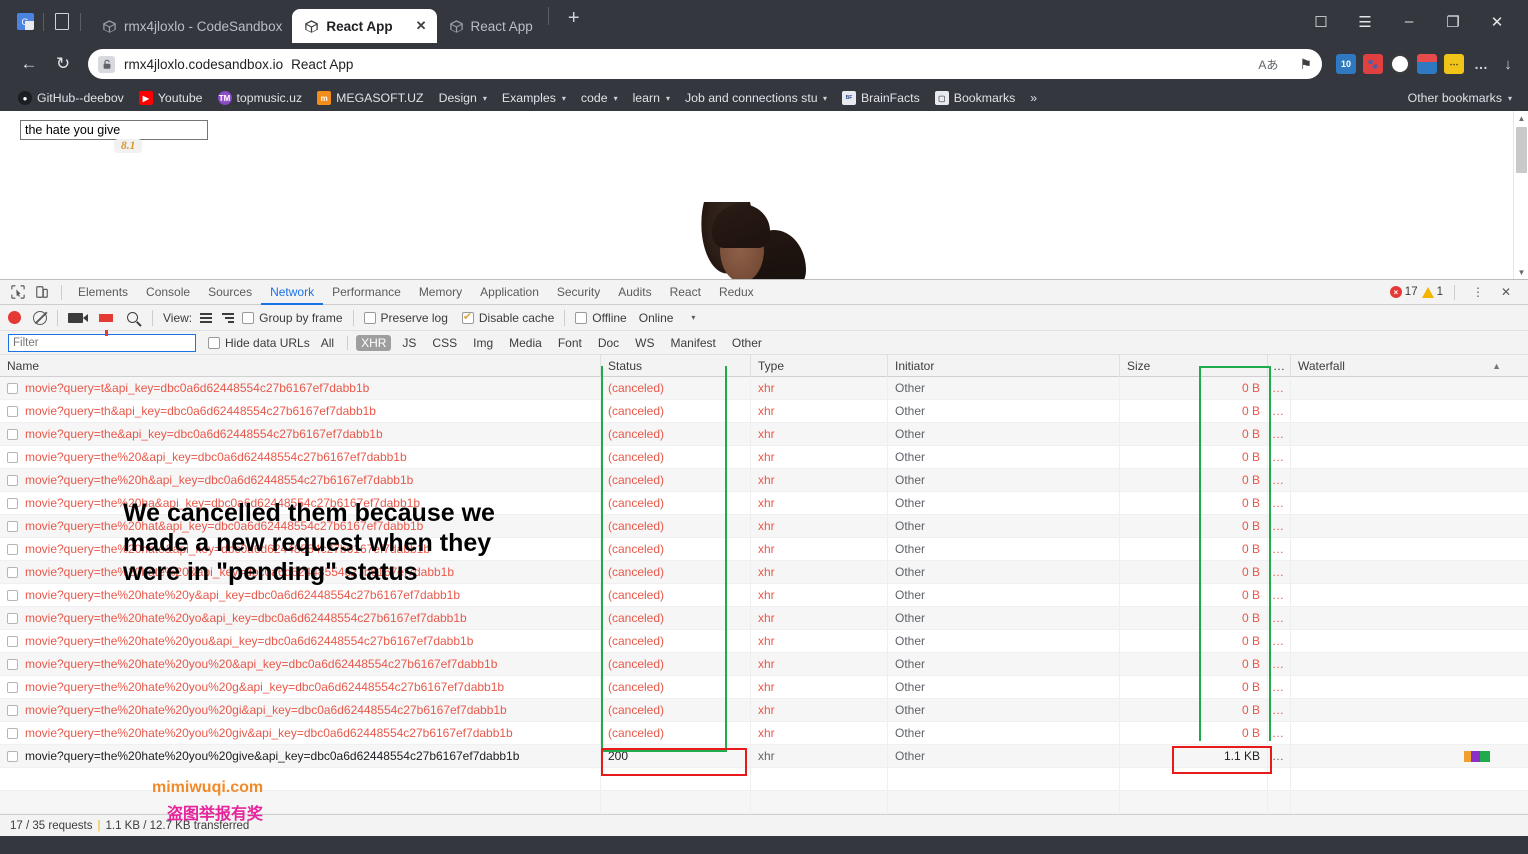 Image resolution: width=1528 pixels, height=854 pixels. Describe the element at coordinates (1478, 292) in the screenshot. I see `devtools-more-options-icon: ⋮` at that location.